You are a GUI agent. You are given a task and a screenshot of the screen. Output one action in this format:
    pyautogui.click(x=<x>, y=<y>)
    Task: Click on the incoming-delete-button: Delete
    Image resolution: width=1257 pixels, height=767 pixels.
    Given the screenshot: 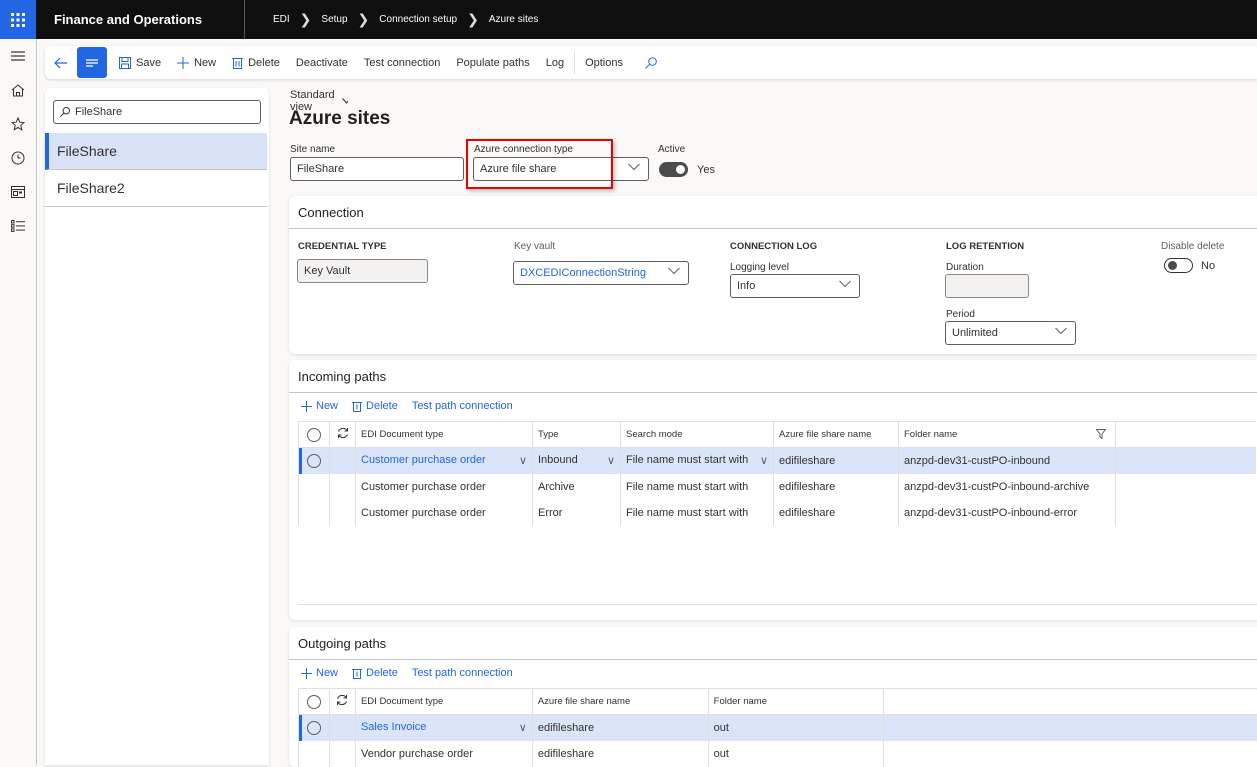 What is the action you would take?
    pyautogui.click(x=375, y=406)
    